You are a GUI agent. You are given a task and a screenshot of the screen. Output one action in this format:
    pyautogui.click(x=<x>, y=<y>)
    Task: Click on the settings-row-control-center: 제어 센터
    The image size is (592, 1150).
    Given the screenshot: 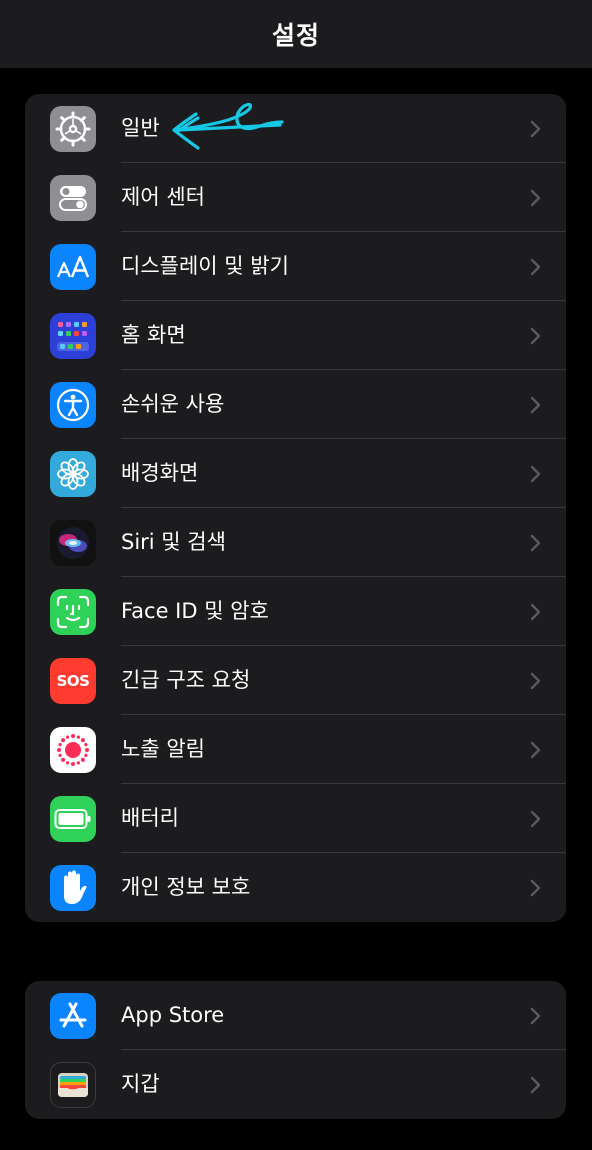 What is the action you would take?
    pyautogui.click(x=295, y=197)
    